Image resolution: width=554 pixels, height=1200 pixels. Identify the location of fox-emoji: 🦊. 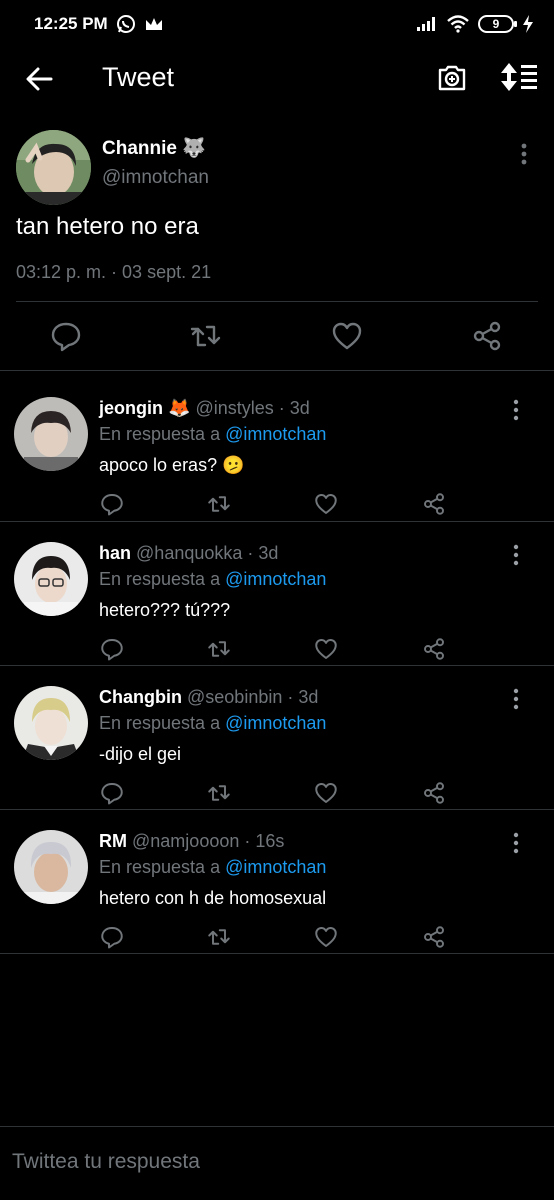
(179, 408).